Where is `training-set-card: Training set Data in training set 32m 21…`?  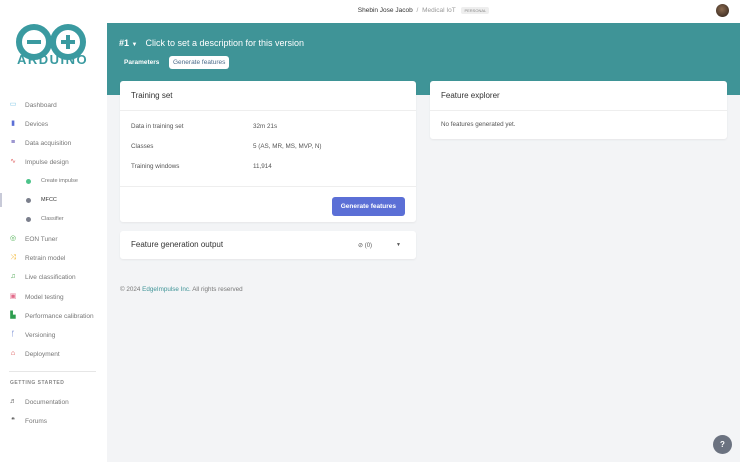 training-set-card: Training set Data in training set 32m 21… is located at coordinates (268, 151).